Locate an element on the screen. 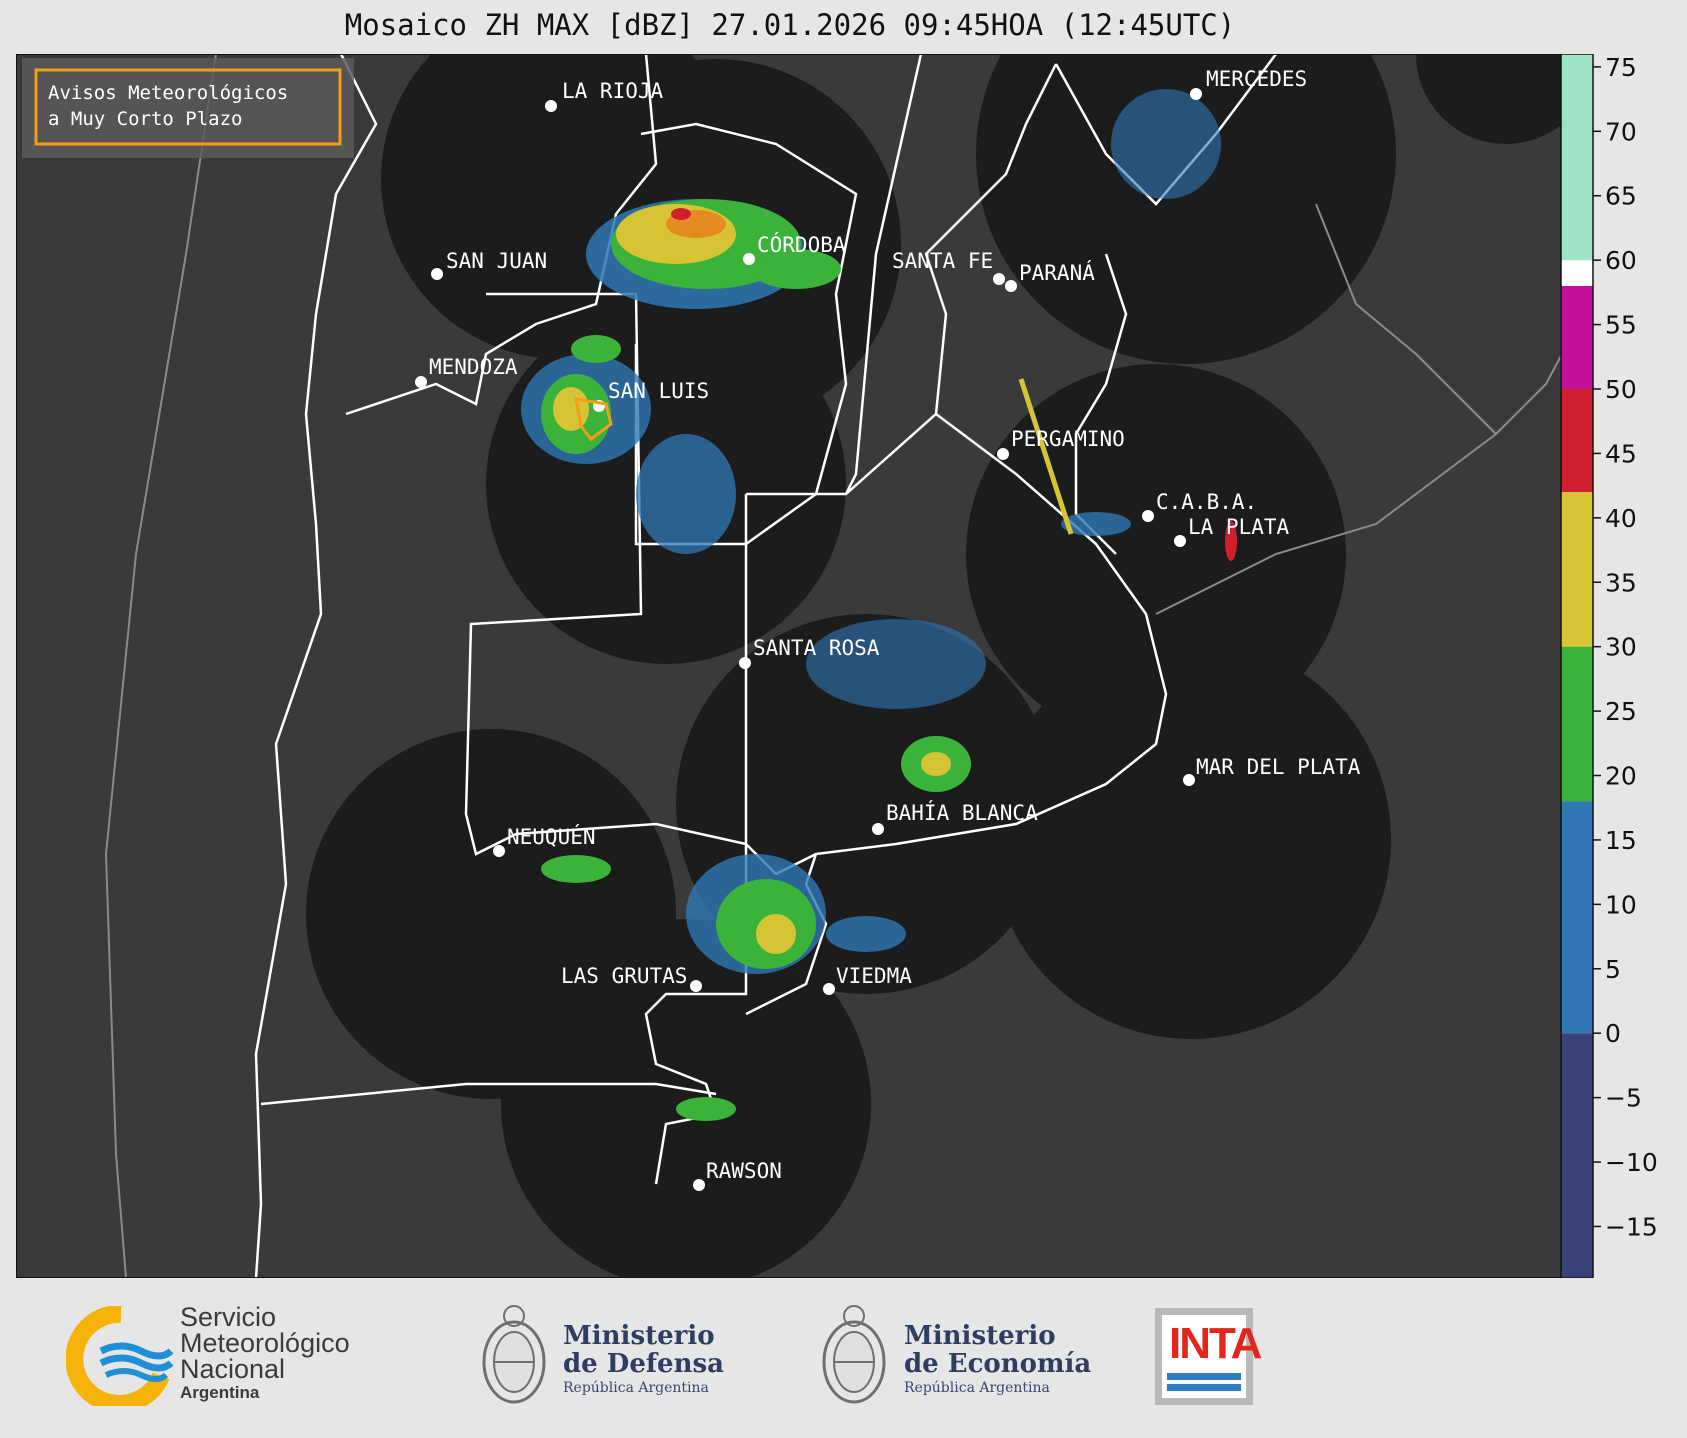 This screenshot has width=1687, height=1438. colorbar-tick-label: 35 is located at coordinates (1621, 582).